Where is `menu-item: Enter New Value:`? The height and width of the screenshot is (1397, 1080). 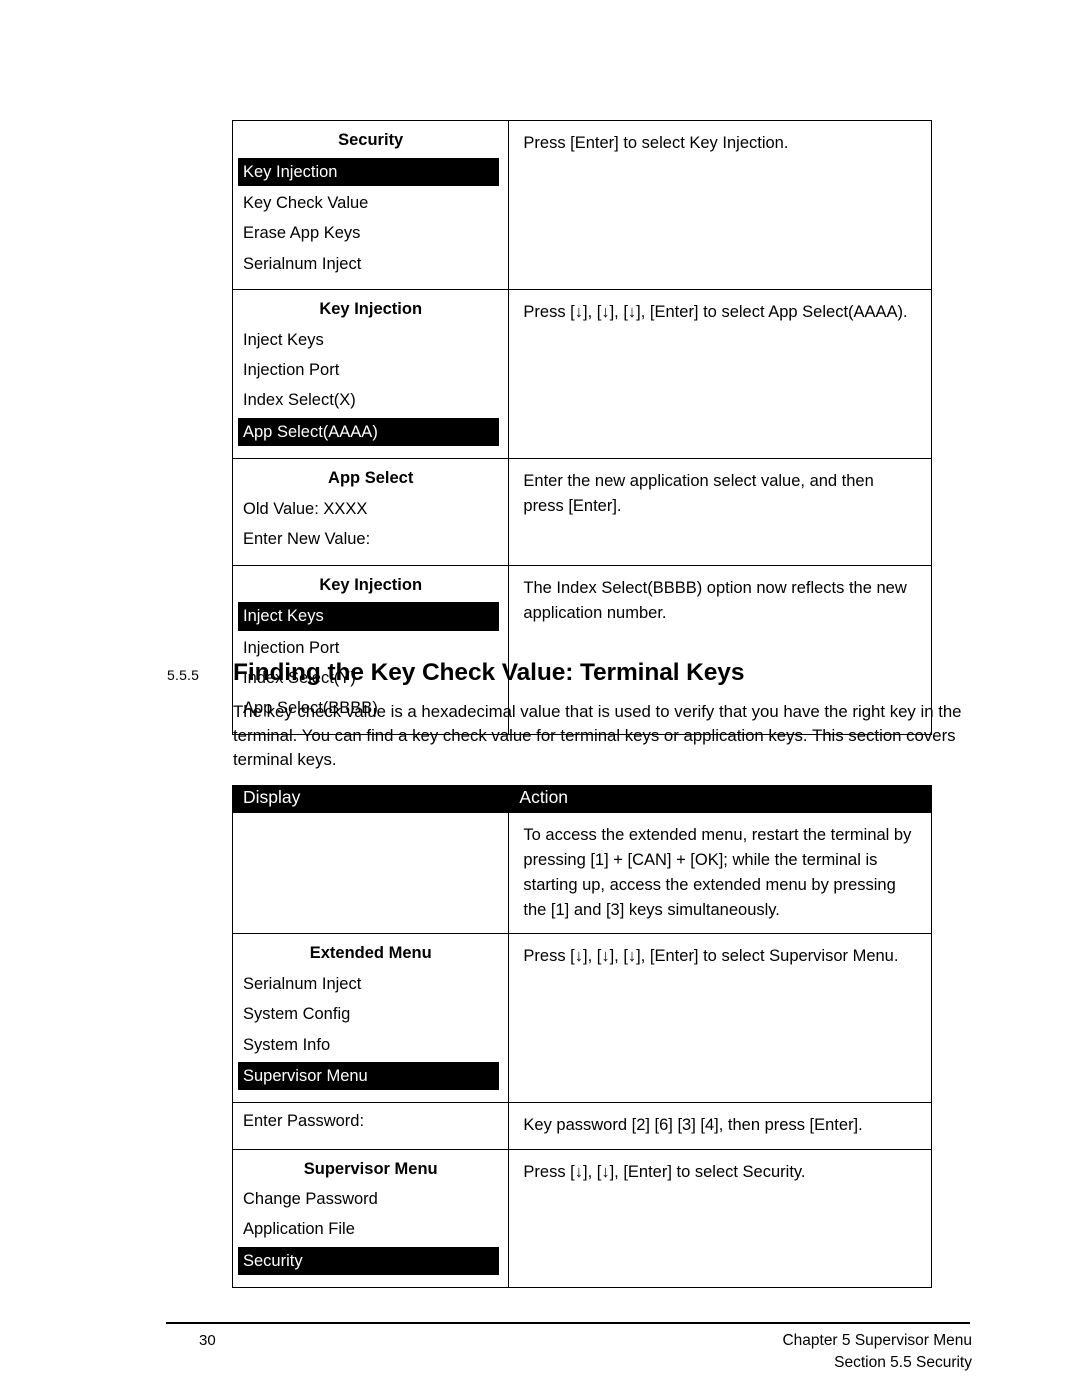 menu-item: Enter New Value: is located at coordinates (370, 539).